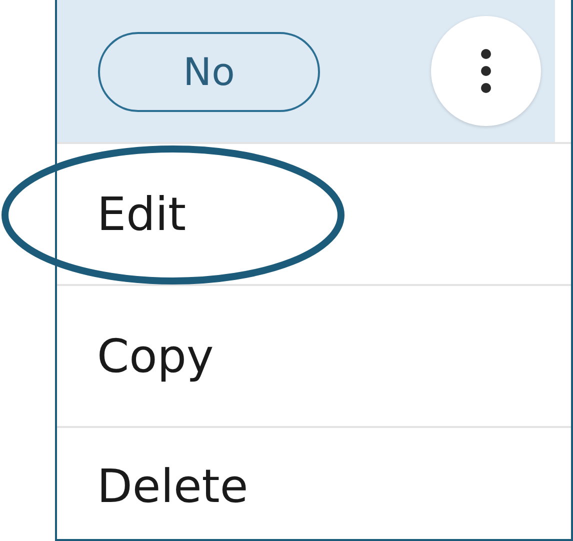 This screenshot has height=541, width=573. What do you see at coordinates (141, 214) in the screenshot?
I see `menu-item: Edit` at bounding box center [141, 214].